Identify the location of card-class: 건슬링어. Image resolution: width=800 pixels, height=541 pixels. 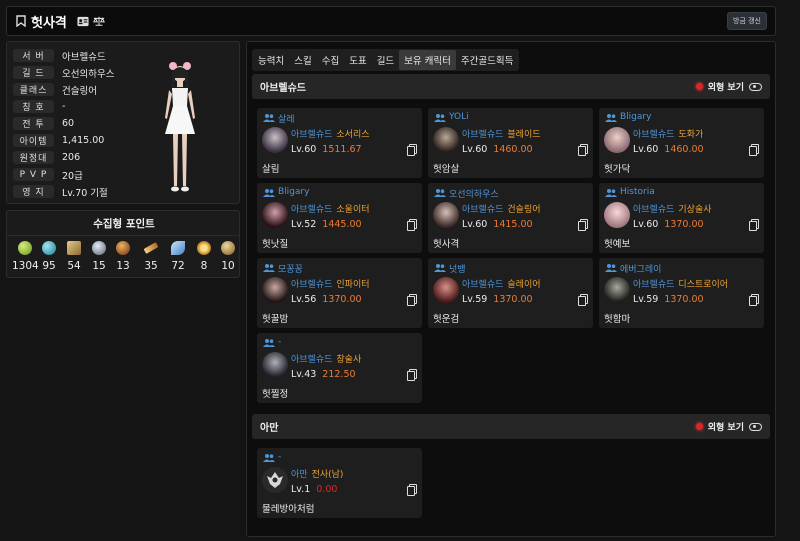
(524, 210).